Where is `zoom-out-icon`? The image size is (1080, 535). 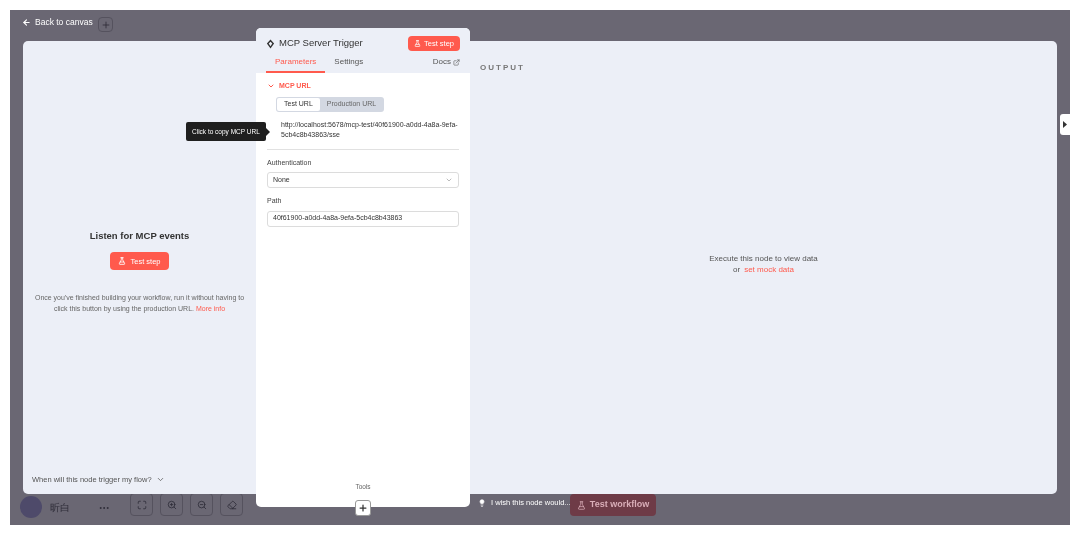
zoom-out-icon is located at coordinates (201, 504).